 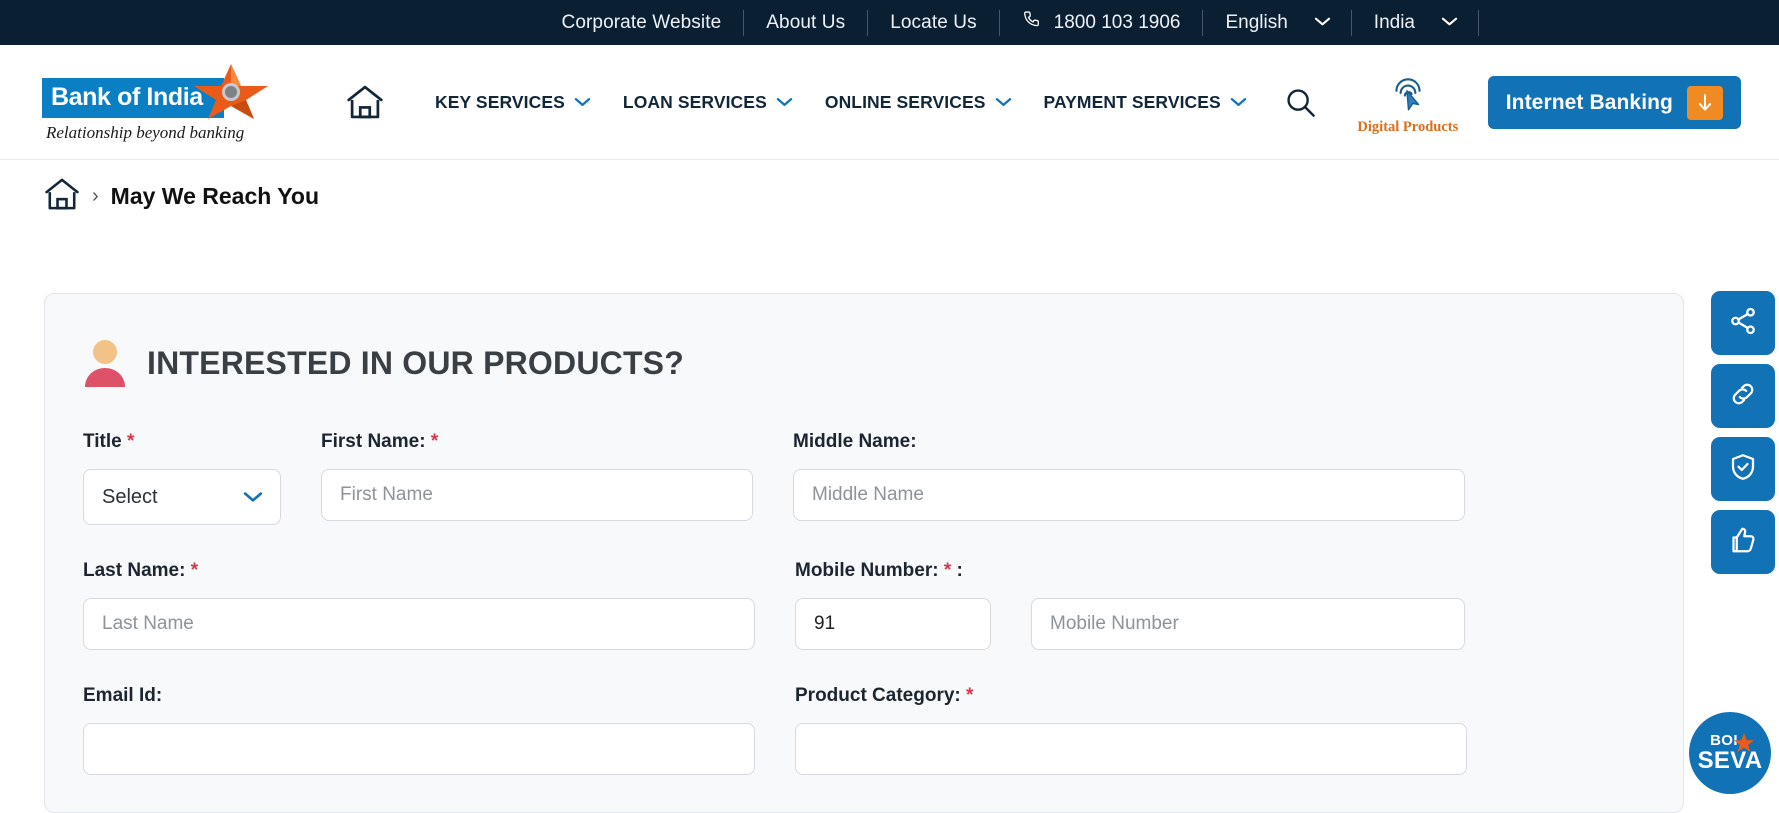 What do you see at coordinates (1589, 102) in the screenshot?
I see `internet-banking-label: Internet Banking` at bounding box center [1589, 102].